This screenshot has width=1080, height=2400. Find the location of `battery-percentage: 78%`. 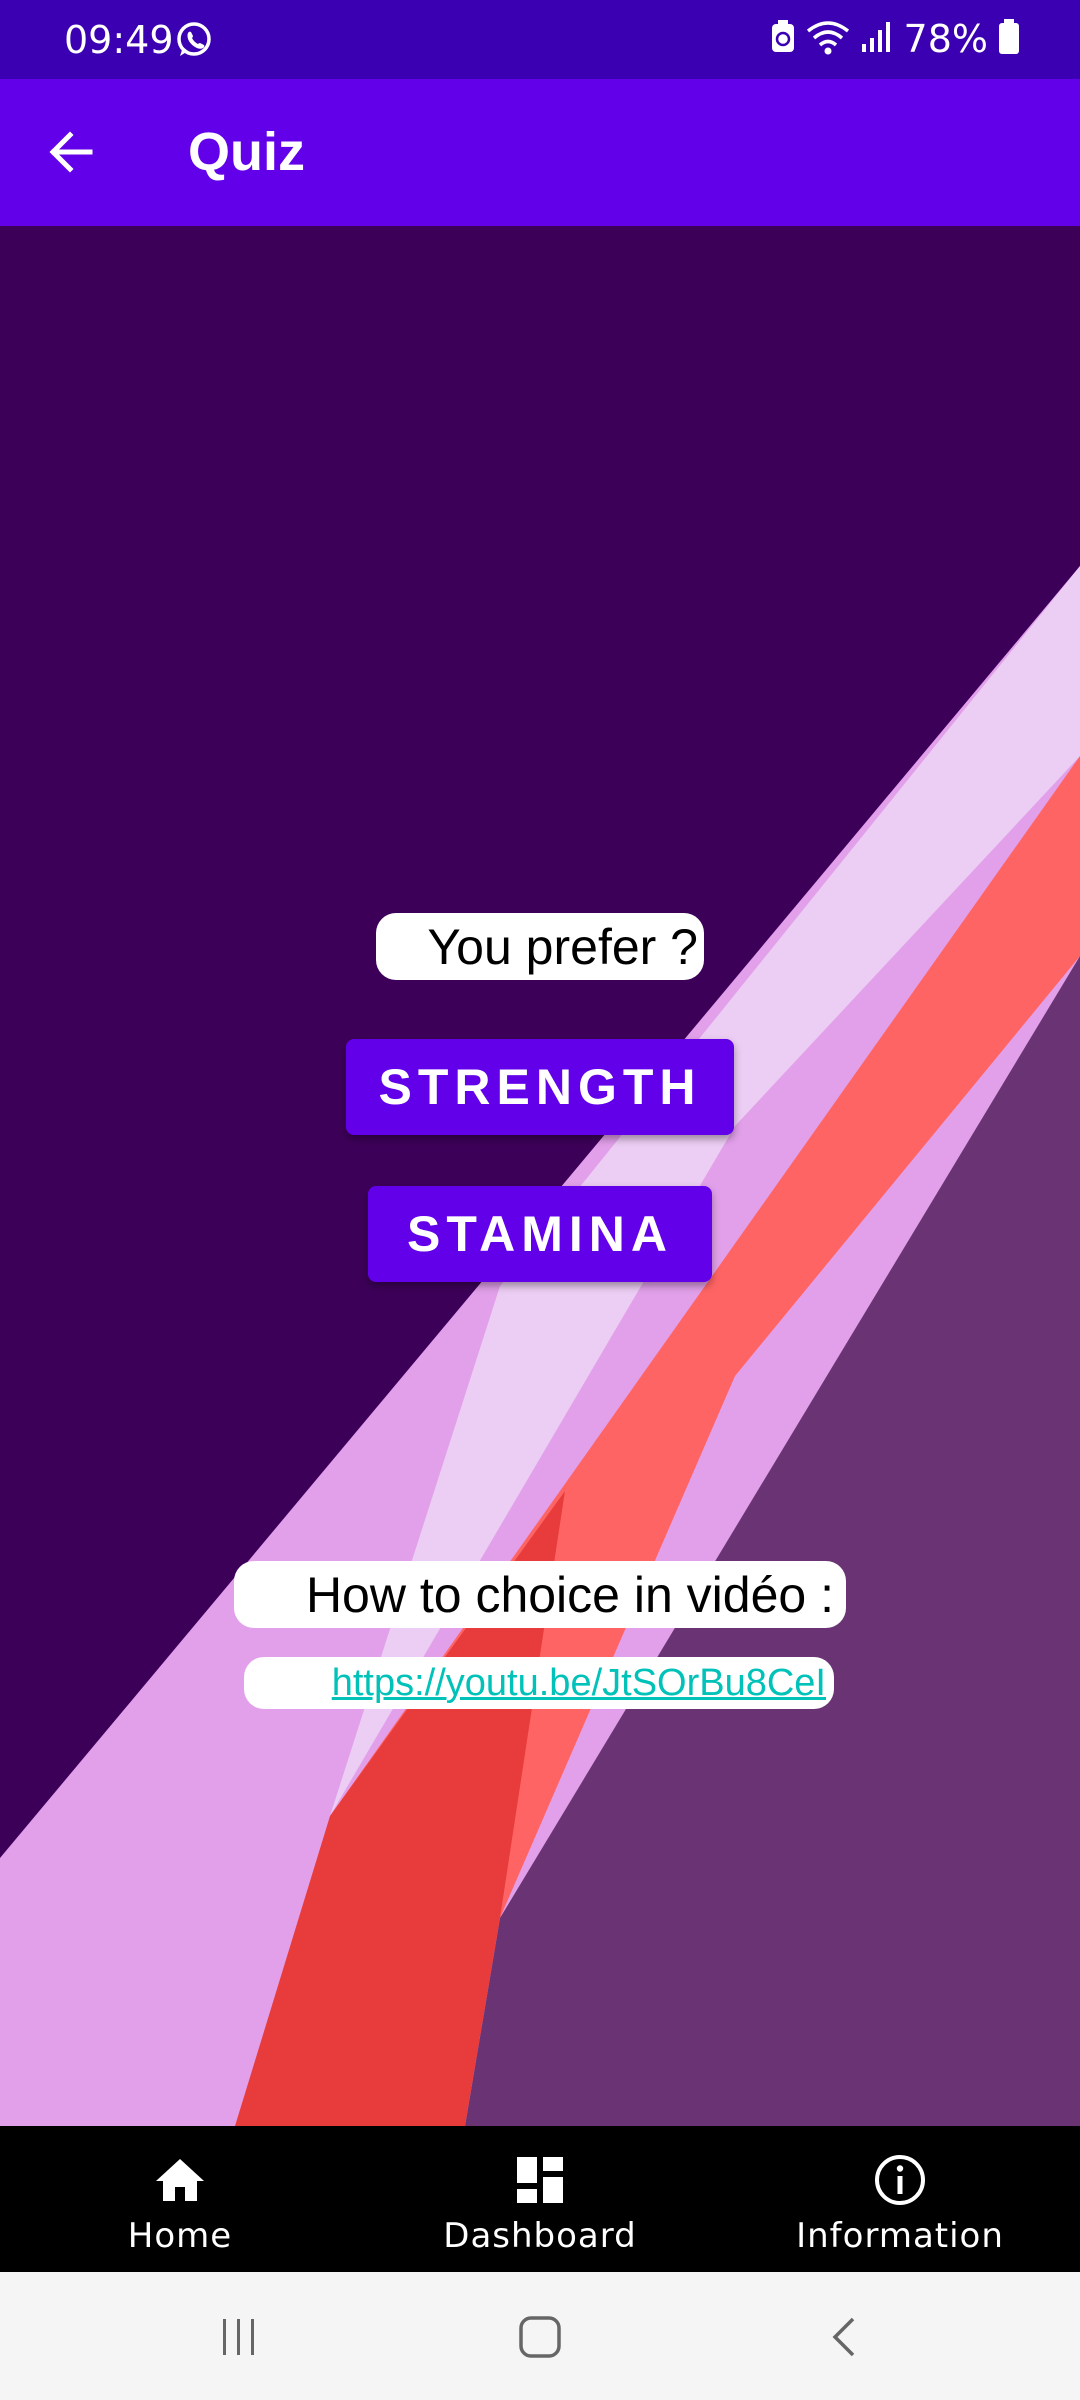

battery-percentage: 78% is located at coordinates (945, 39).